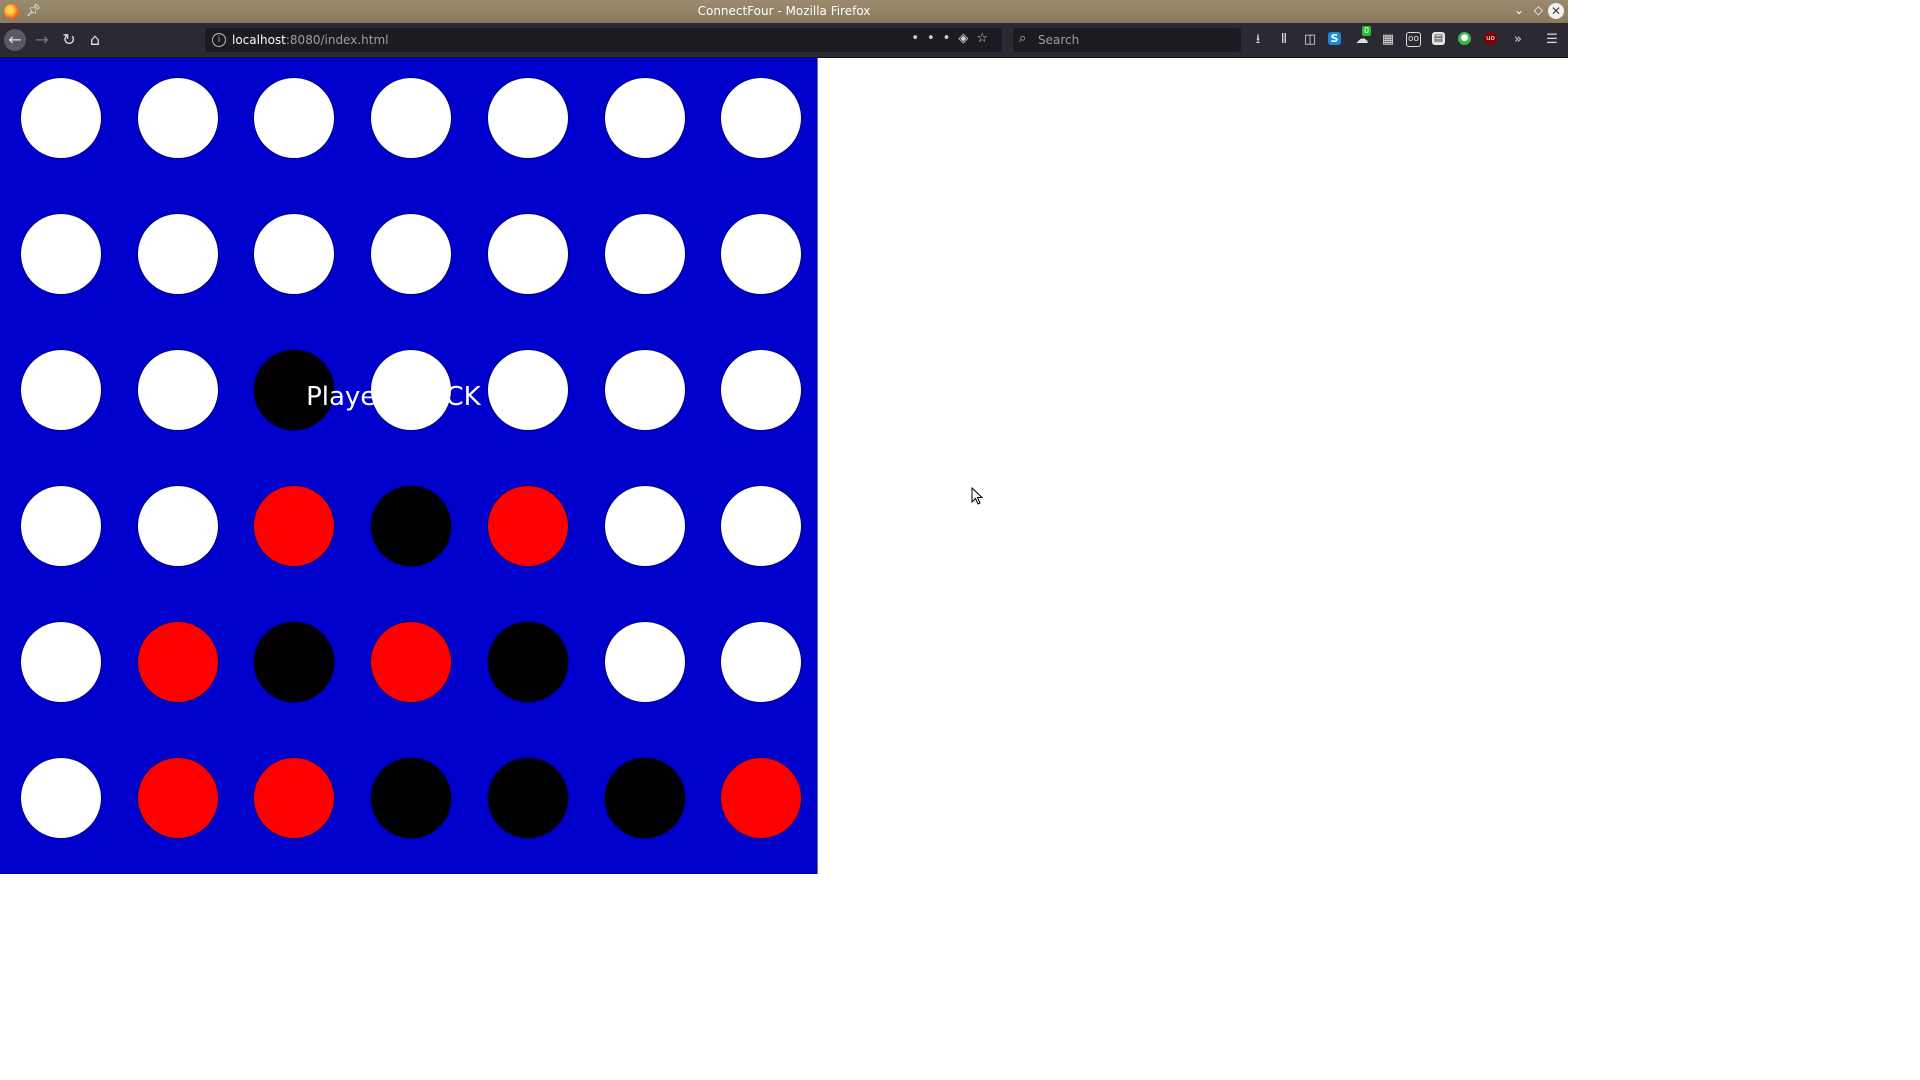 The width and height of the screenshot is (1920, 1080). What do you see at coordinates (1059, 40) in the screenshot?
I see `search-placeholder: Search` at bounding box center [1059, 40].